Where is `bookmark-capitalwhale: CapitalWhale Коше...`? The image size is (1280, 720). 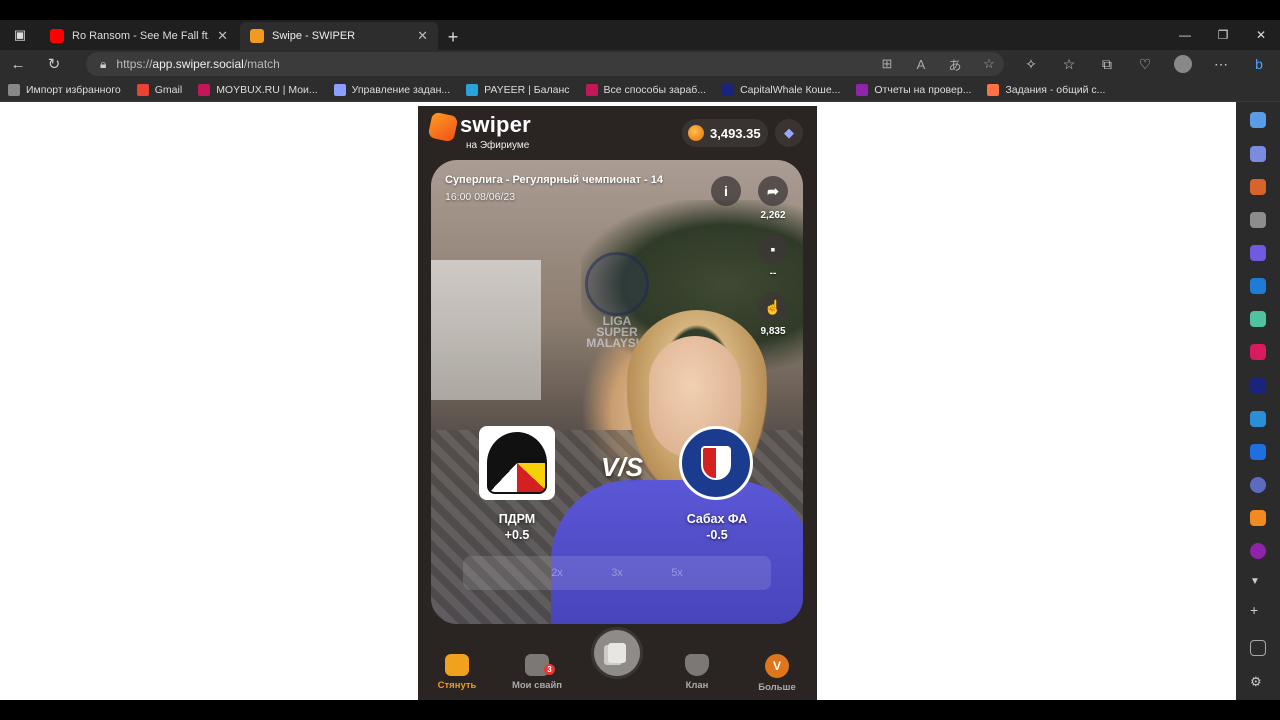 bookmark-capitalwhale: CapitalWhale Коше... is located at coordinates (781, 89).